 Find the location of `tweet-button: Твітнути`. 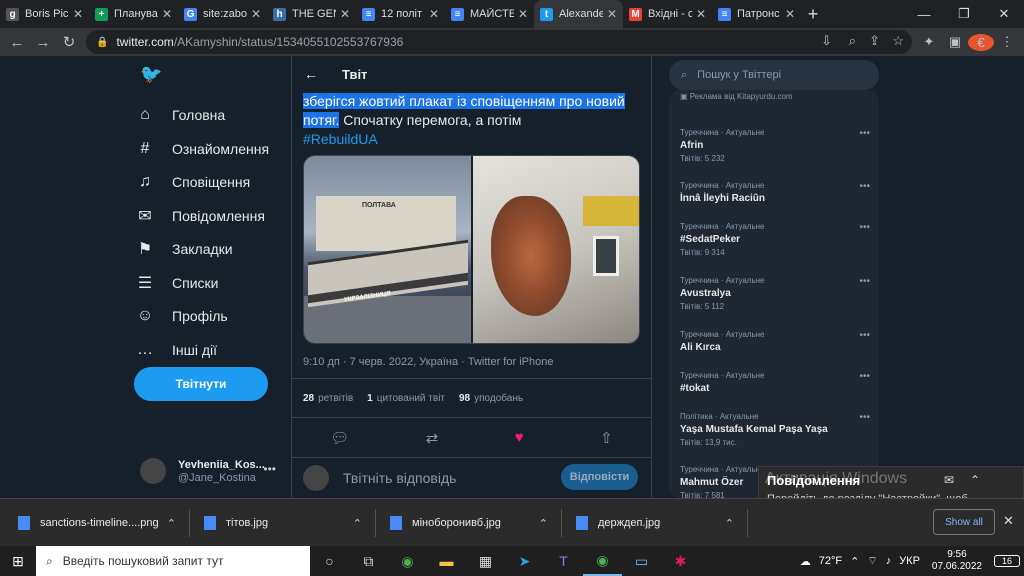

tweet-button: Твітнути is located at coordinates (201, 384).